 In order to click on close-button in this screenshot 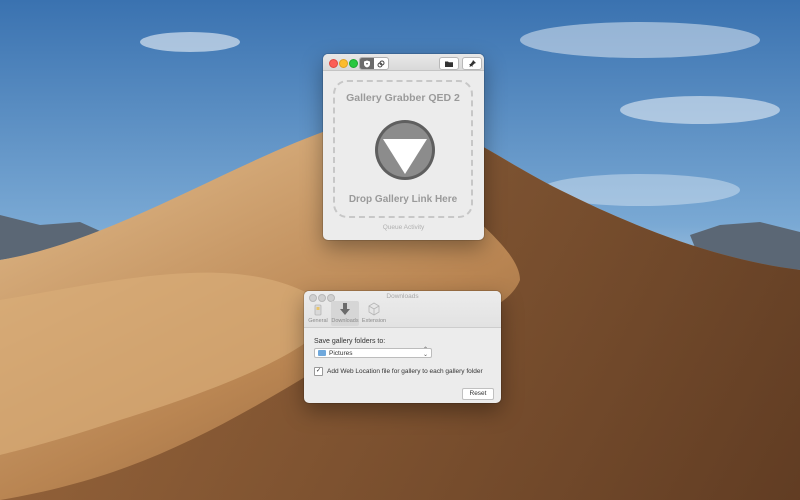, I will do `click(333, 63)`.